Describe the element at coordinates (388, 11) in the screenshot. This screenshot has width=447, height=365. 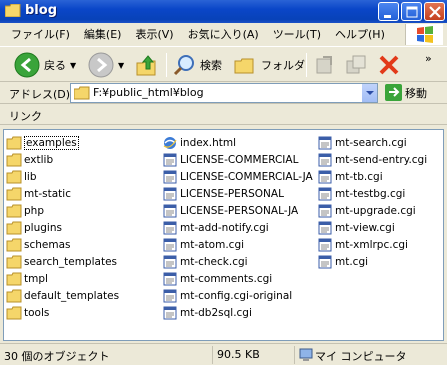
I see `minimize-button` at that location.